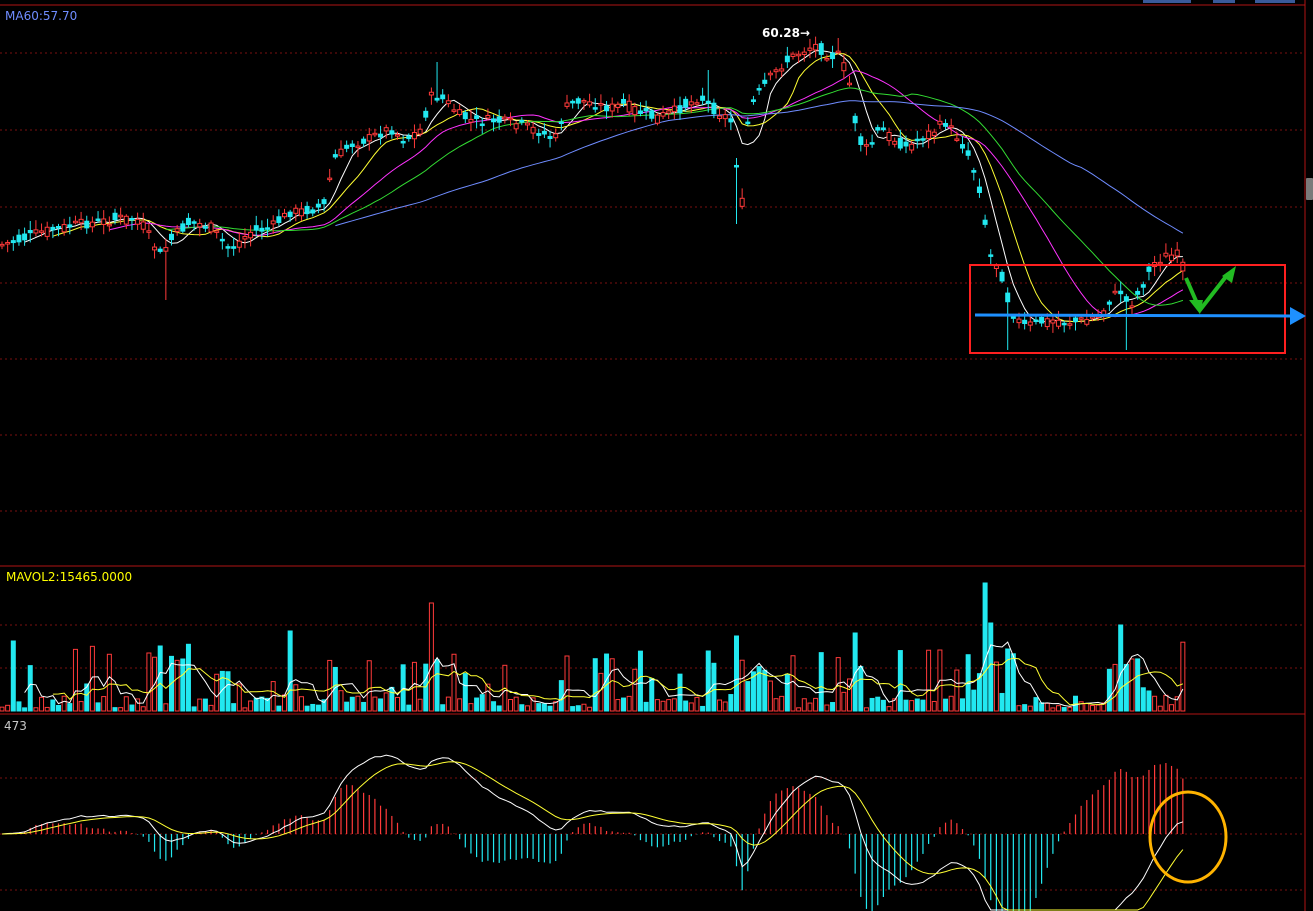 The image size is (1313, 911). Describe the element at coordinates (69, 577) in the screenshot. I see `mavol2-label: MAVOL2:15465.0000` at that location.